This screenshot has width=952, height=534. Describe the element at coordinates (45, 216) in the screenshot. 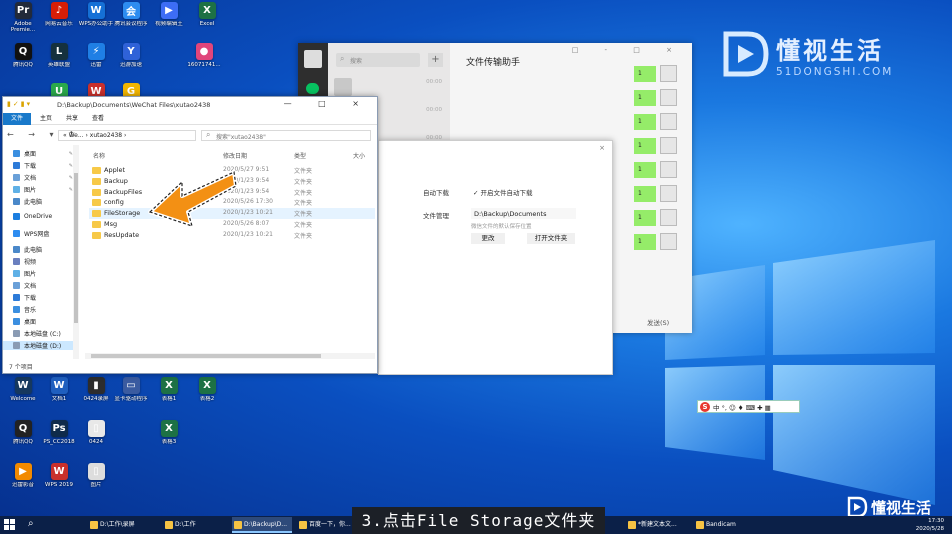

I see `nav-item: OneDrive` at that location.